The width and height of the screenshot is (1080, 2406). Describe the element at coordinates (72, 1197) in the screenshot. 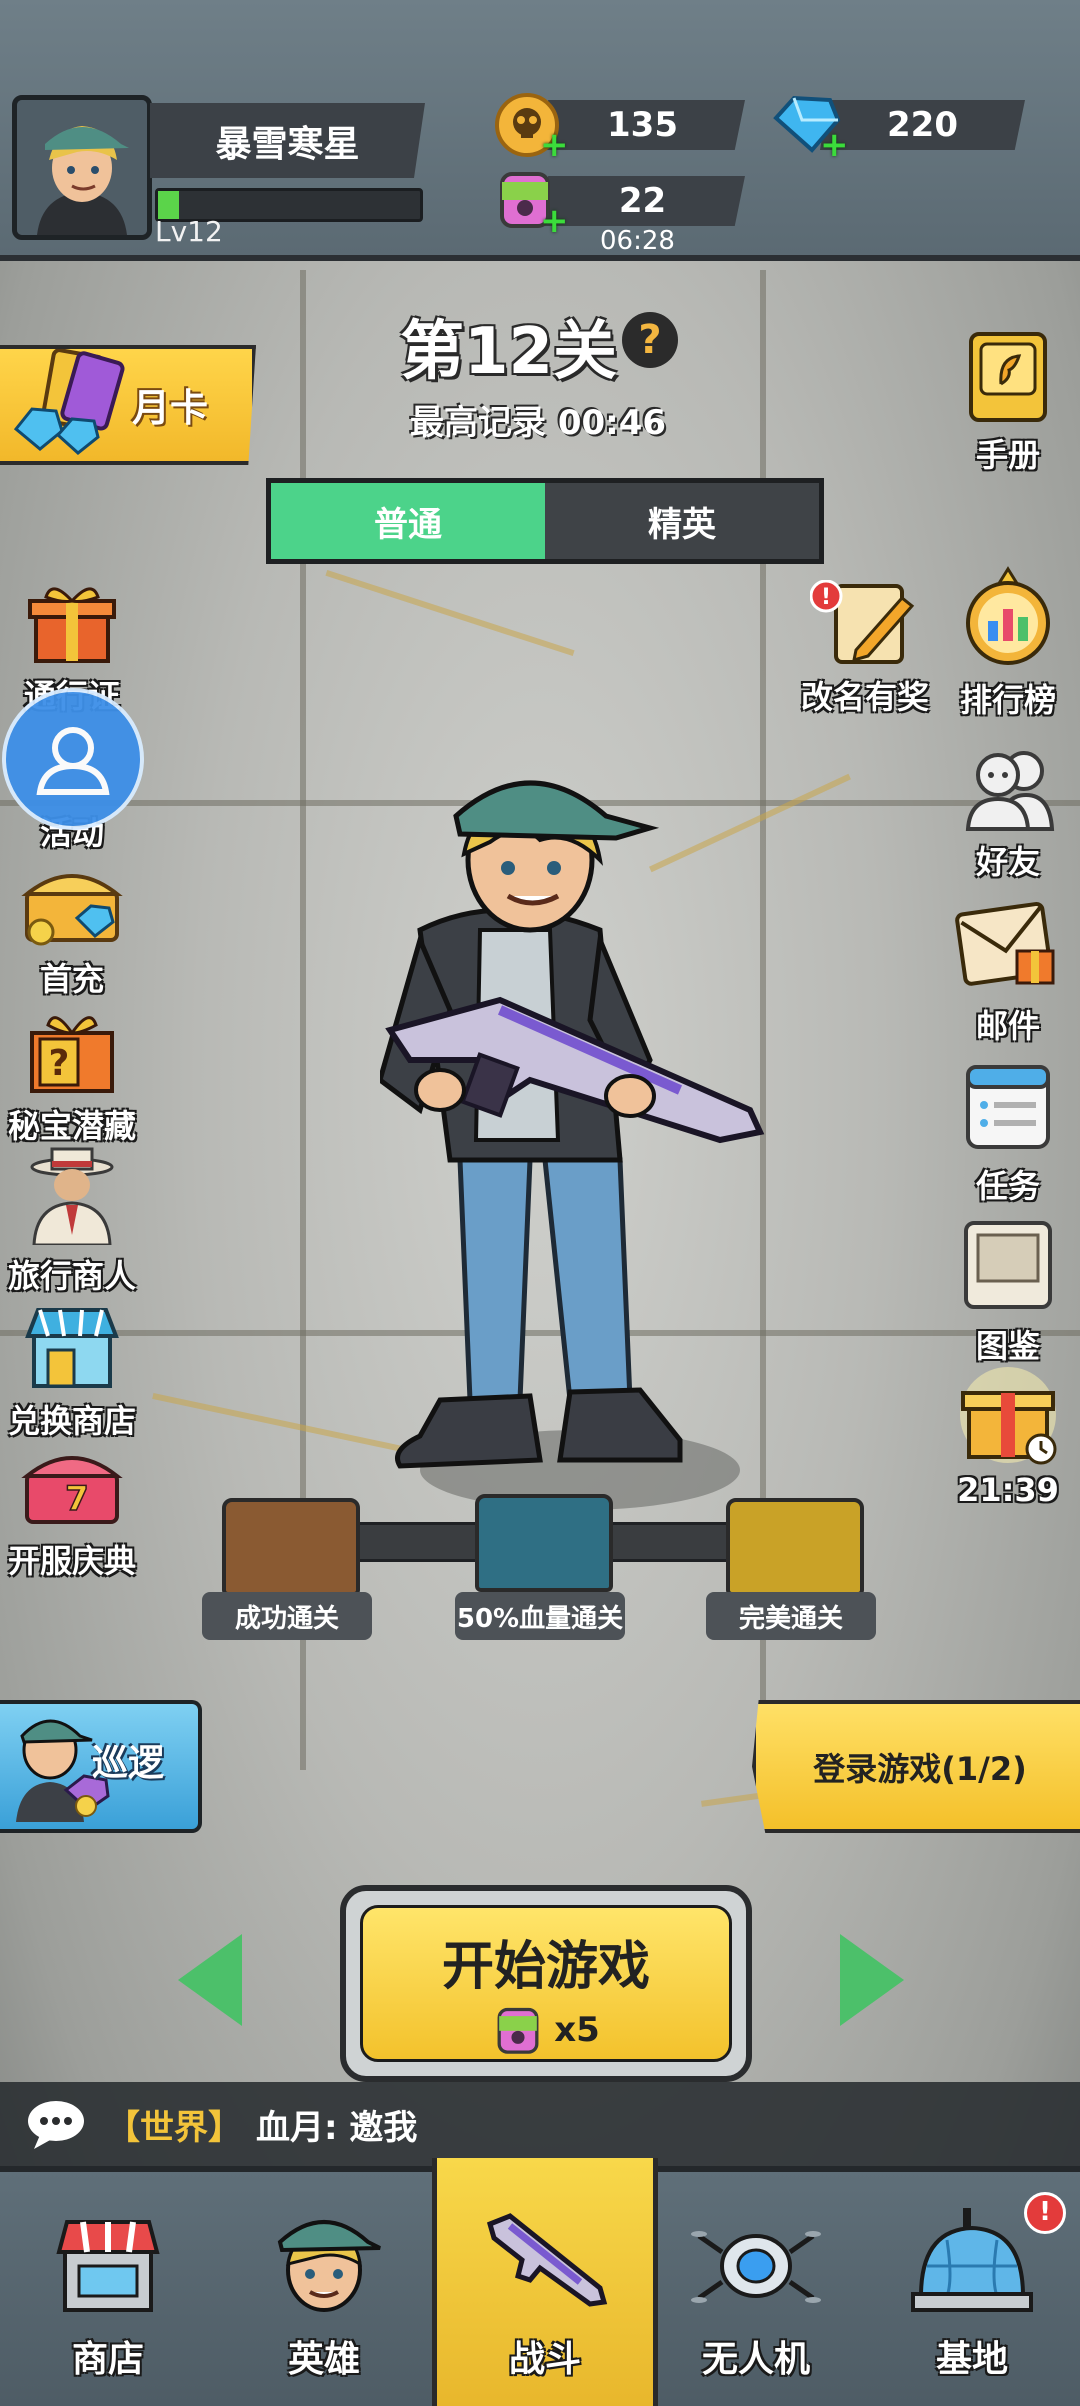

I see `merchant-icon` at that location.